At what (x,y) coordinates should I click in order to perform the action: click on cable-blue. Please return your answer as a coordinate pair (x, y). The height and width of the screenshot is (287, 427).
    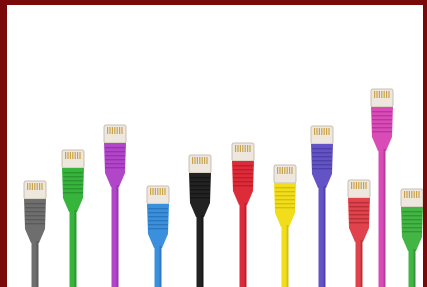
    Looking at the image, I should click on (158, 236).